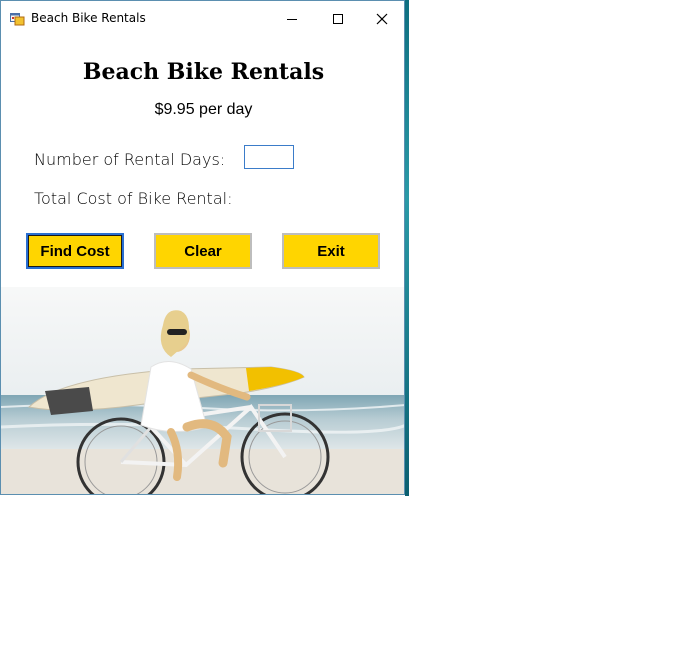 Image resolution: width=700 pixels, height=656 pixels. Describe the element at coordinates (407, 248) in the screenshot. I see `desktop-background-strip` at that location.